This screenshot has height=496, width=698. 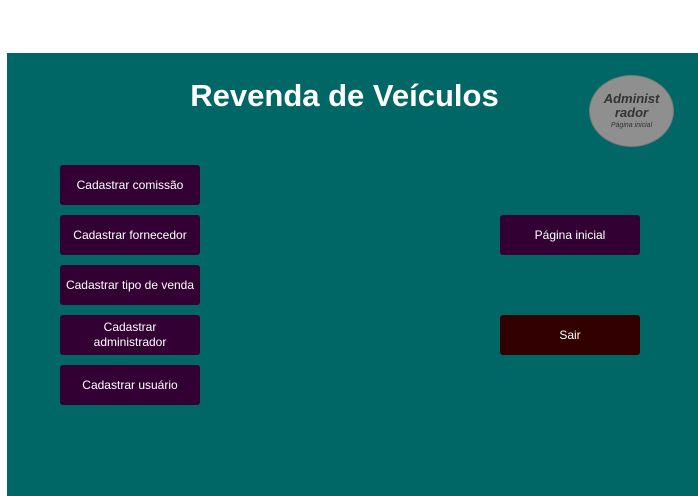 I want to click on register-administrator-button: Cadastrar administrador, so click(x=130, y=335).